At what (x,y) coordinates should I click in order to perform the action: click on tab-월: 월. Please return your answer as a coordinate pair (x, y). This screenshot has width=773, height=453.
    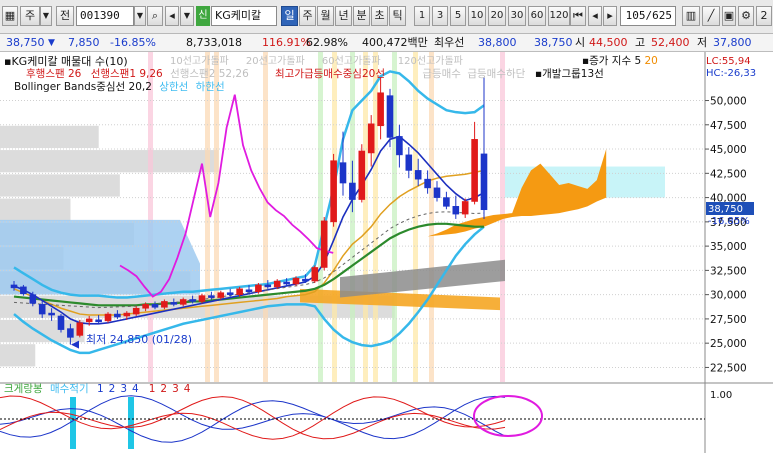
    Looking at the image, I should click on (325, 16).